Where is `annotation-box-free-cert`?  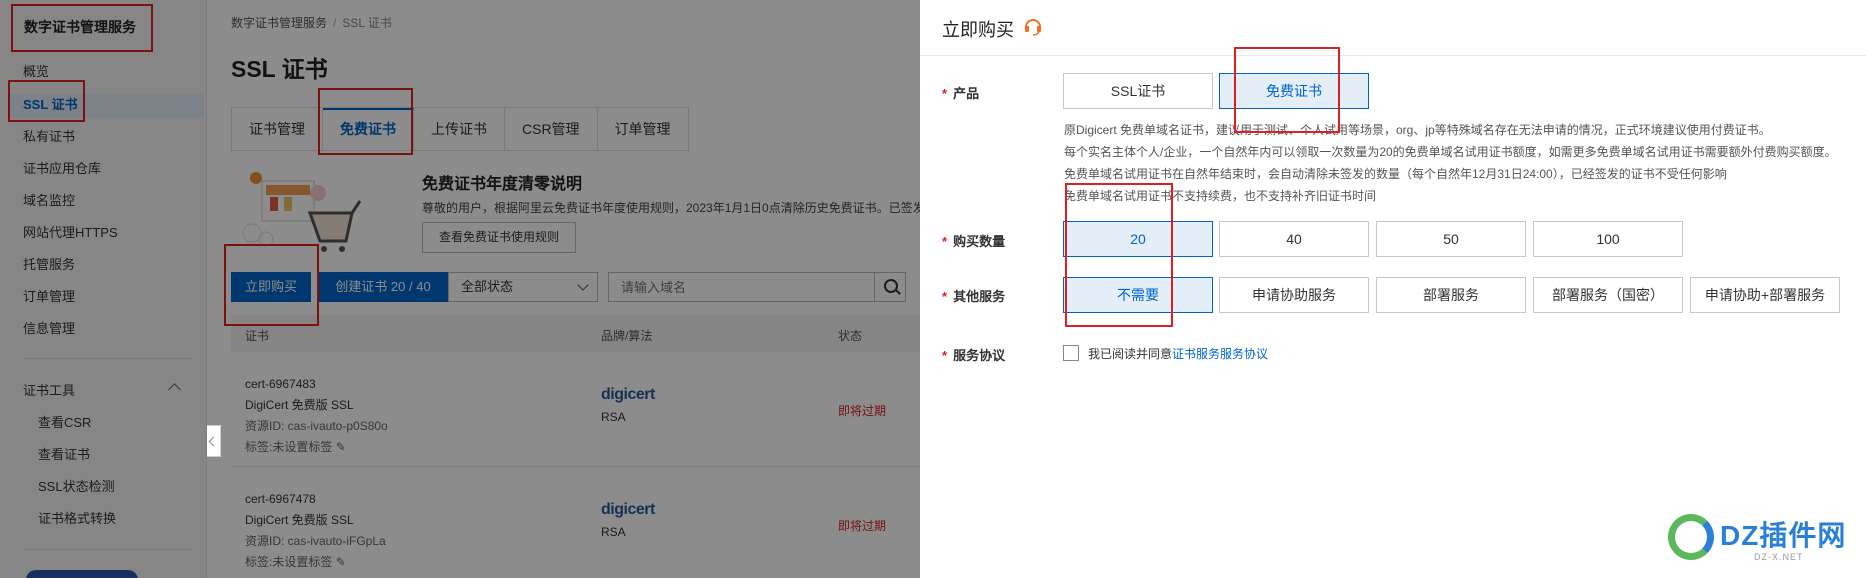 annotation-box-free-cert is located at coordinates (1287, 90).